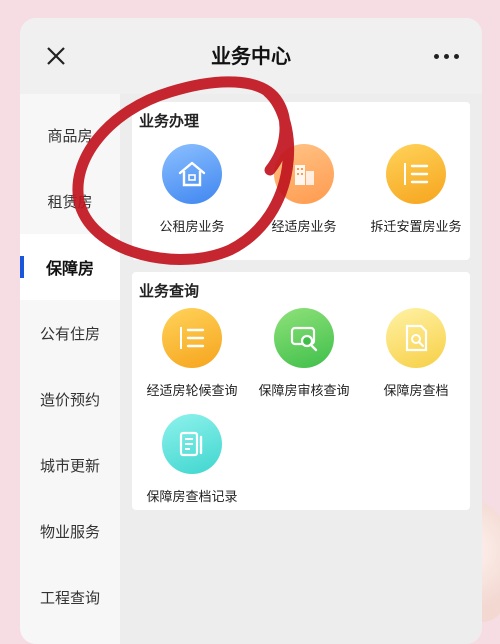  I want to click on sidebar-item-property-service: 物业服务, so click(70, 531).